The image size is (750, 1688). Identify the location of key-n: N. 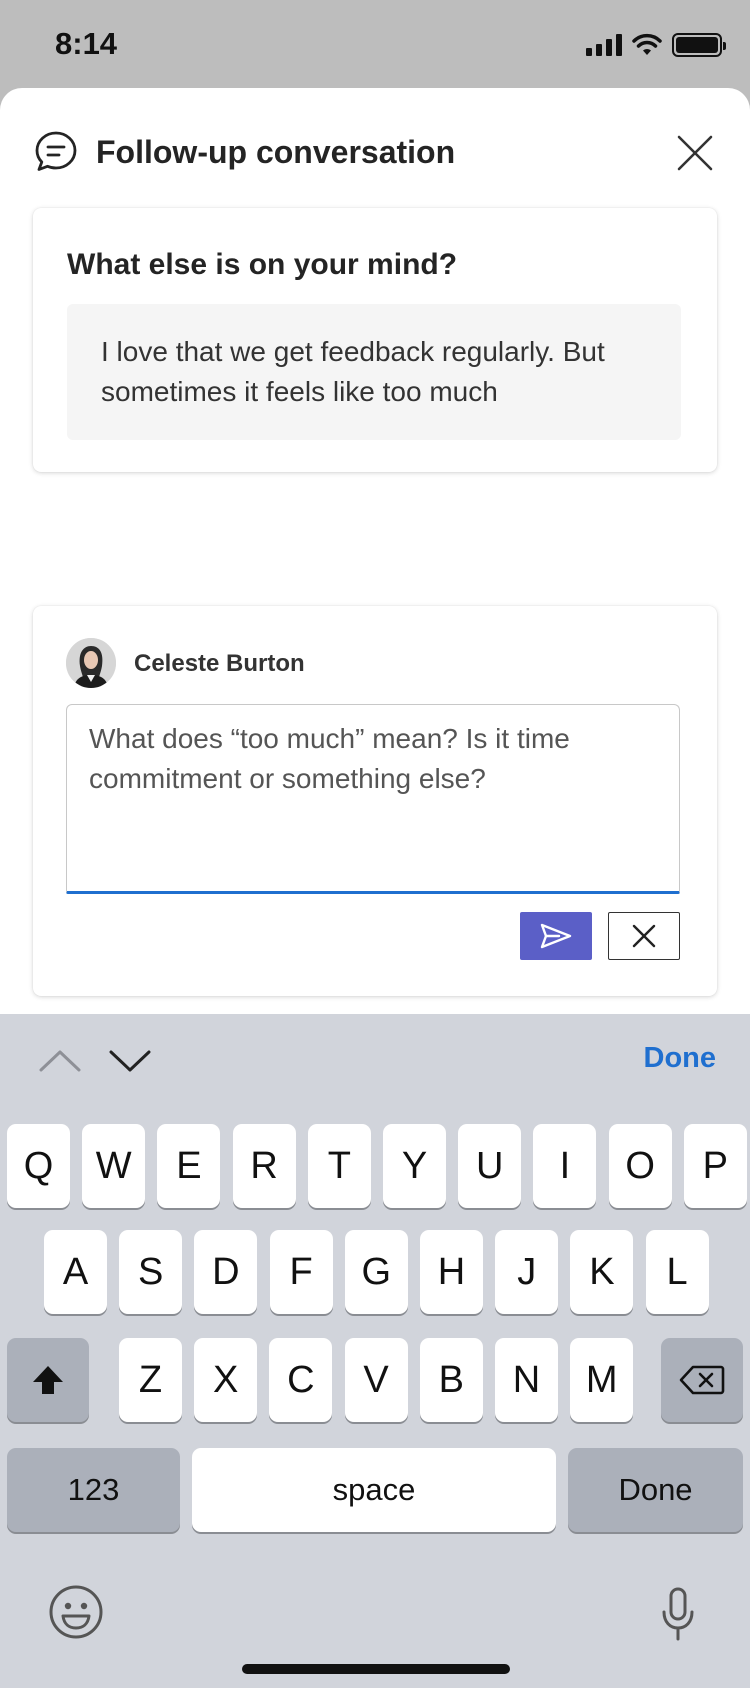
(526, 1380).